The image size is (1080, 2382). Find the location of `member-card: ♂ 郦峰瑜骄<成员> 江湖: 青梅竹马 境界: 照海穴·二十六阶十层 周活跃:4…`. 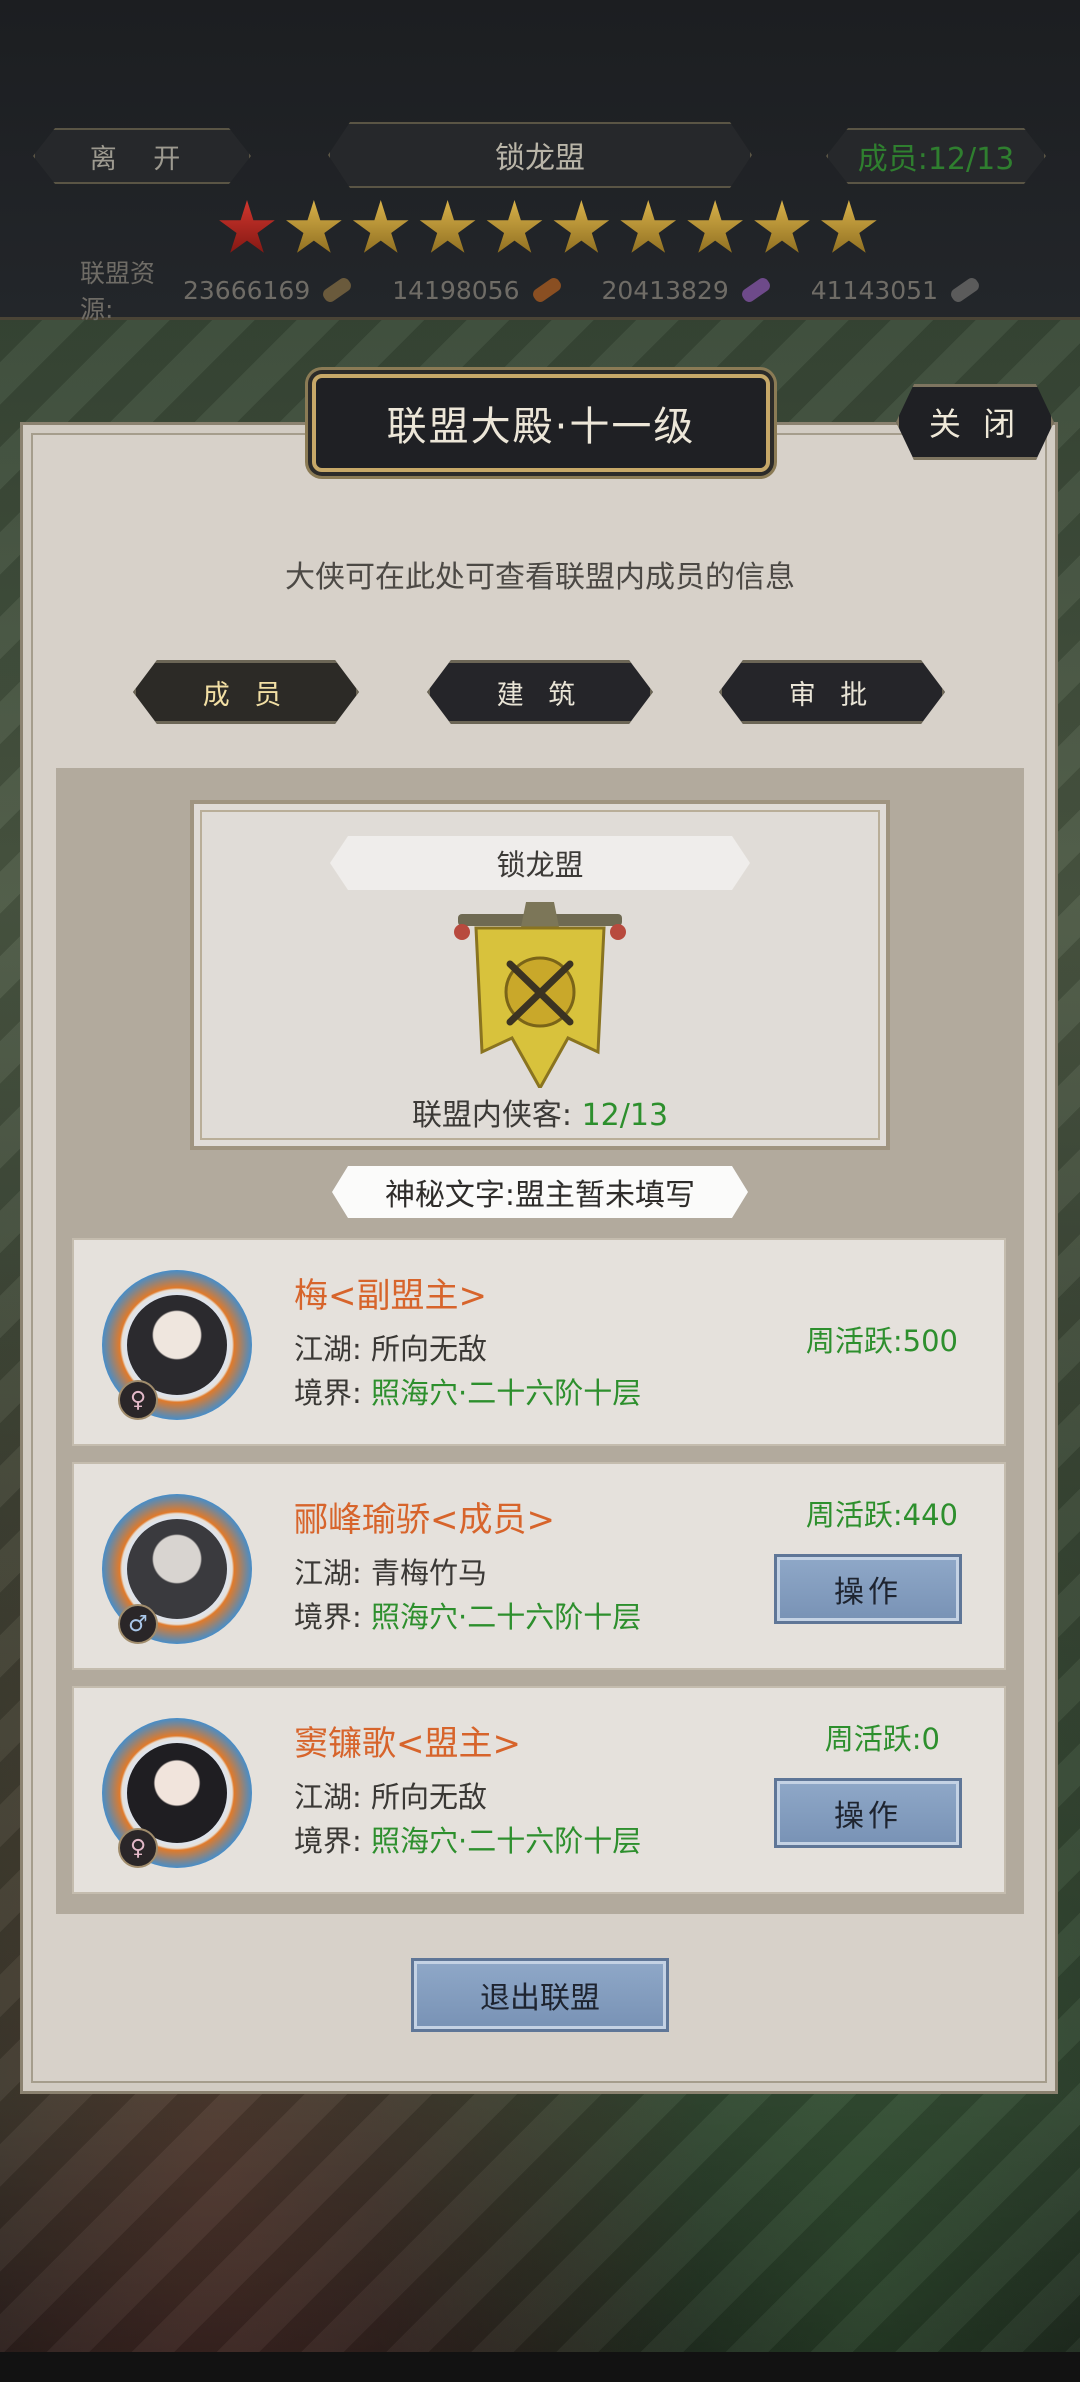

member-card: ♂ 郦峰瑜骄<成员> 江湖: 青梅竹马 境界: 照海穴·二十六阶十层 周活跃:4… is located at coordinates (539, 1566).